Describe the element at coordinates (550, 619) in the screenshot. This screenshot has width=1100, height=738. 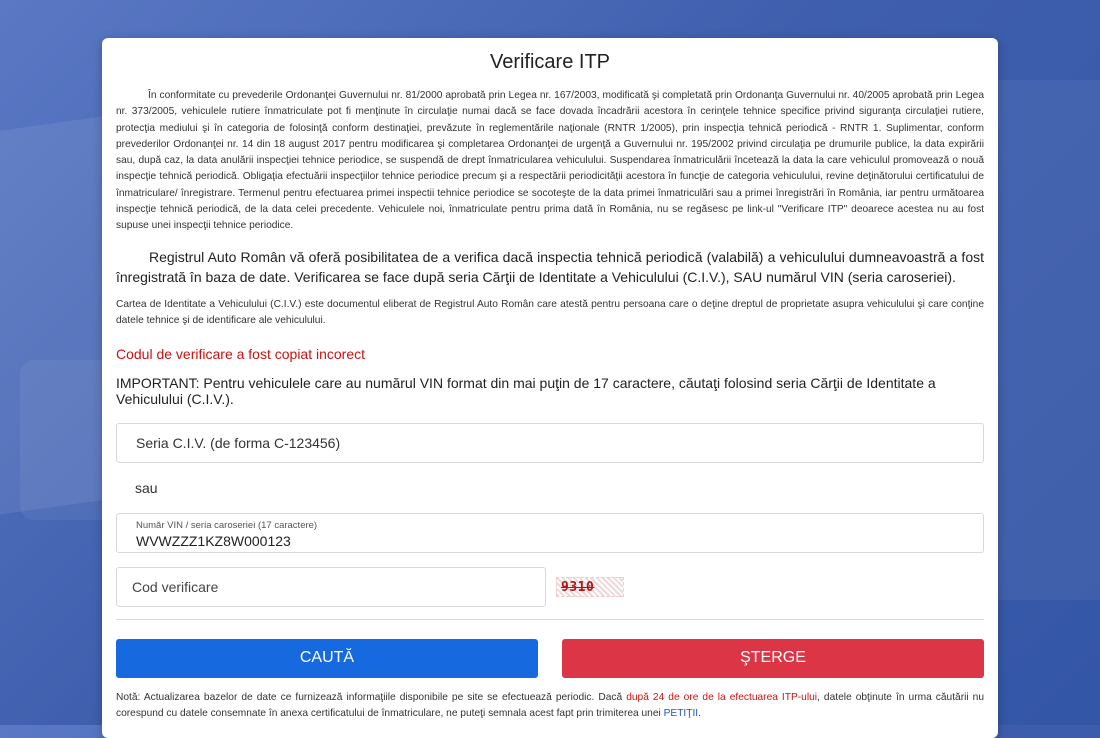
I see `divider` at that location.